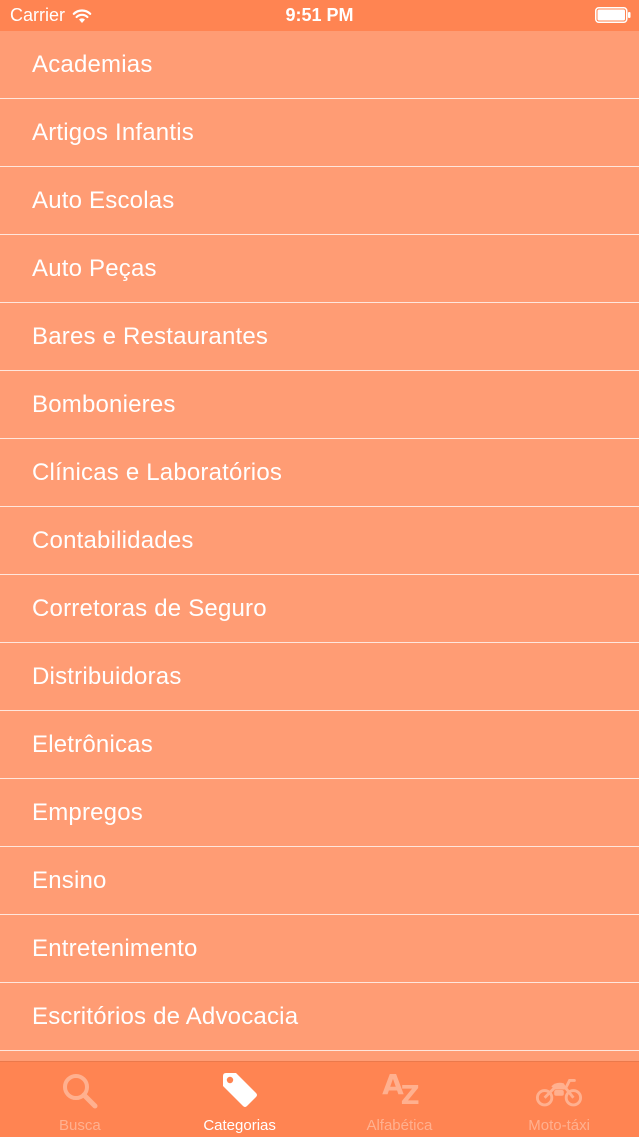 Image resolution: width=639 pixels, height=1137 pixels. Describe the element at coordinates (80, 1091) in the screenshot. I see `search-icon` at that location.